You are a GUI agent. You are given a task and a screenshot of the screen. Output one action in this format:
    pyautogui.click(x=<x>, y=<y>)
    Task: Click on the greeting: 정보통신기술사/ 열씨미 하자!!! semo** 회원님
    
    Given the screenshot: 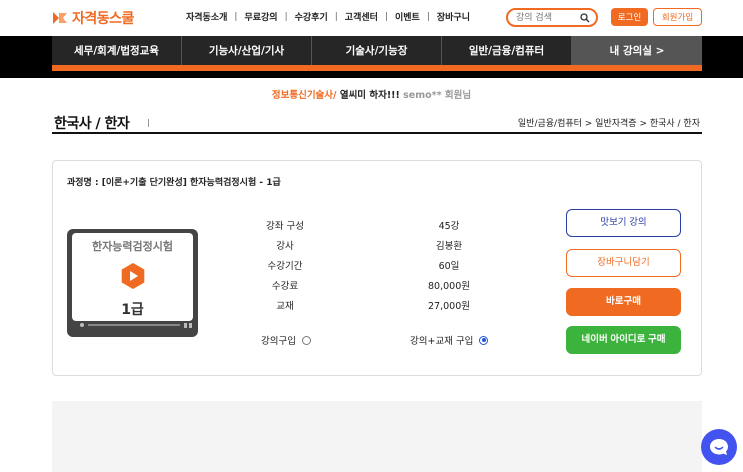 What is the action you would take?
    pyautogui.click(x=371, y=94)
    